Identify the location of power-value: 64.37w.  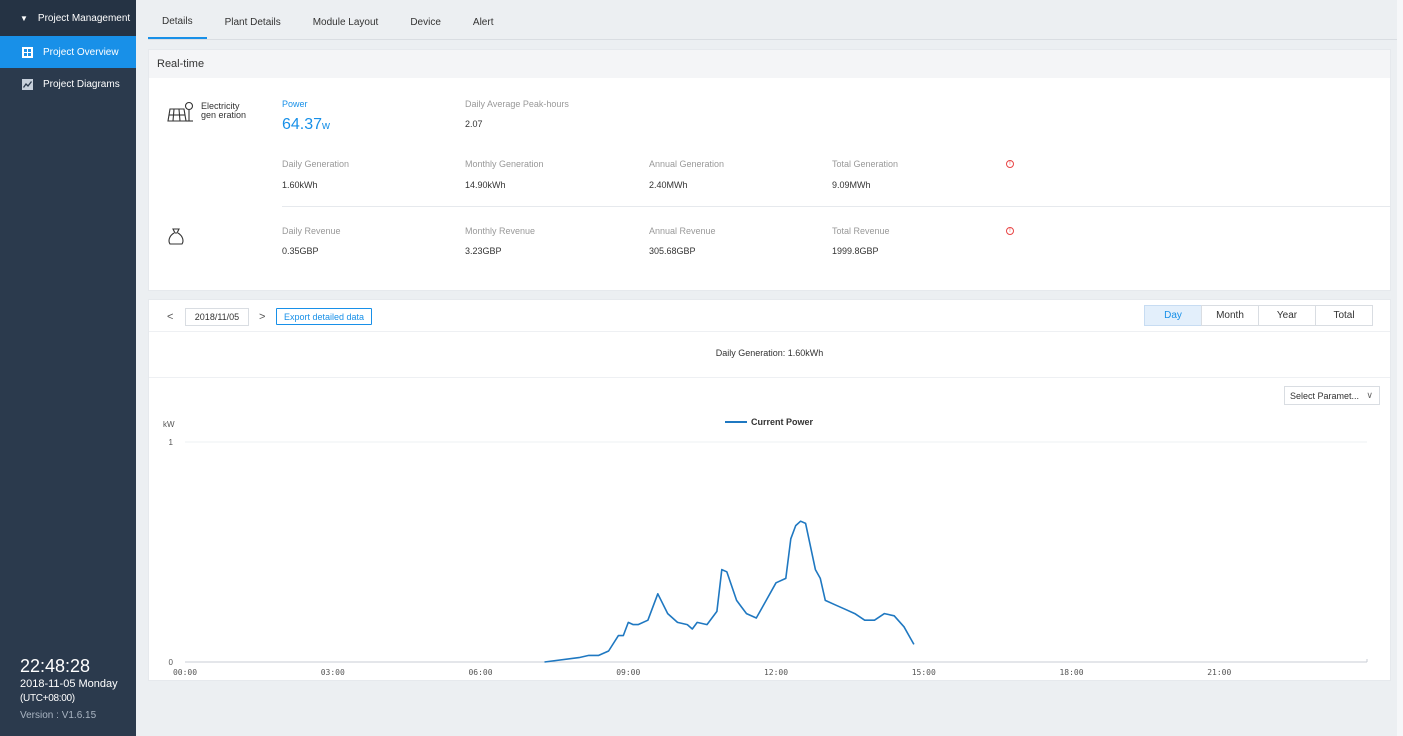
(306, 125).